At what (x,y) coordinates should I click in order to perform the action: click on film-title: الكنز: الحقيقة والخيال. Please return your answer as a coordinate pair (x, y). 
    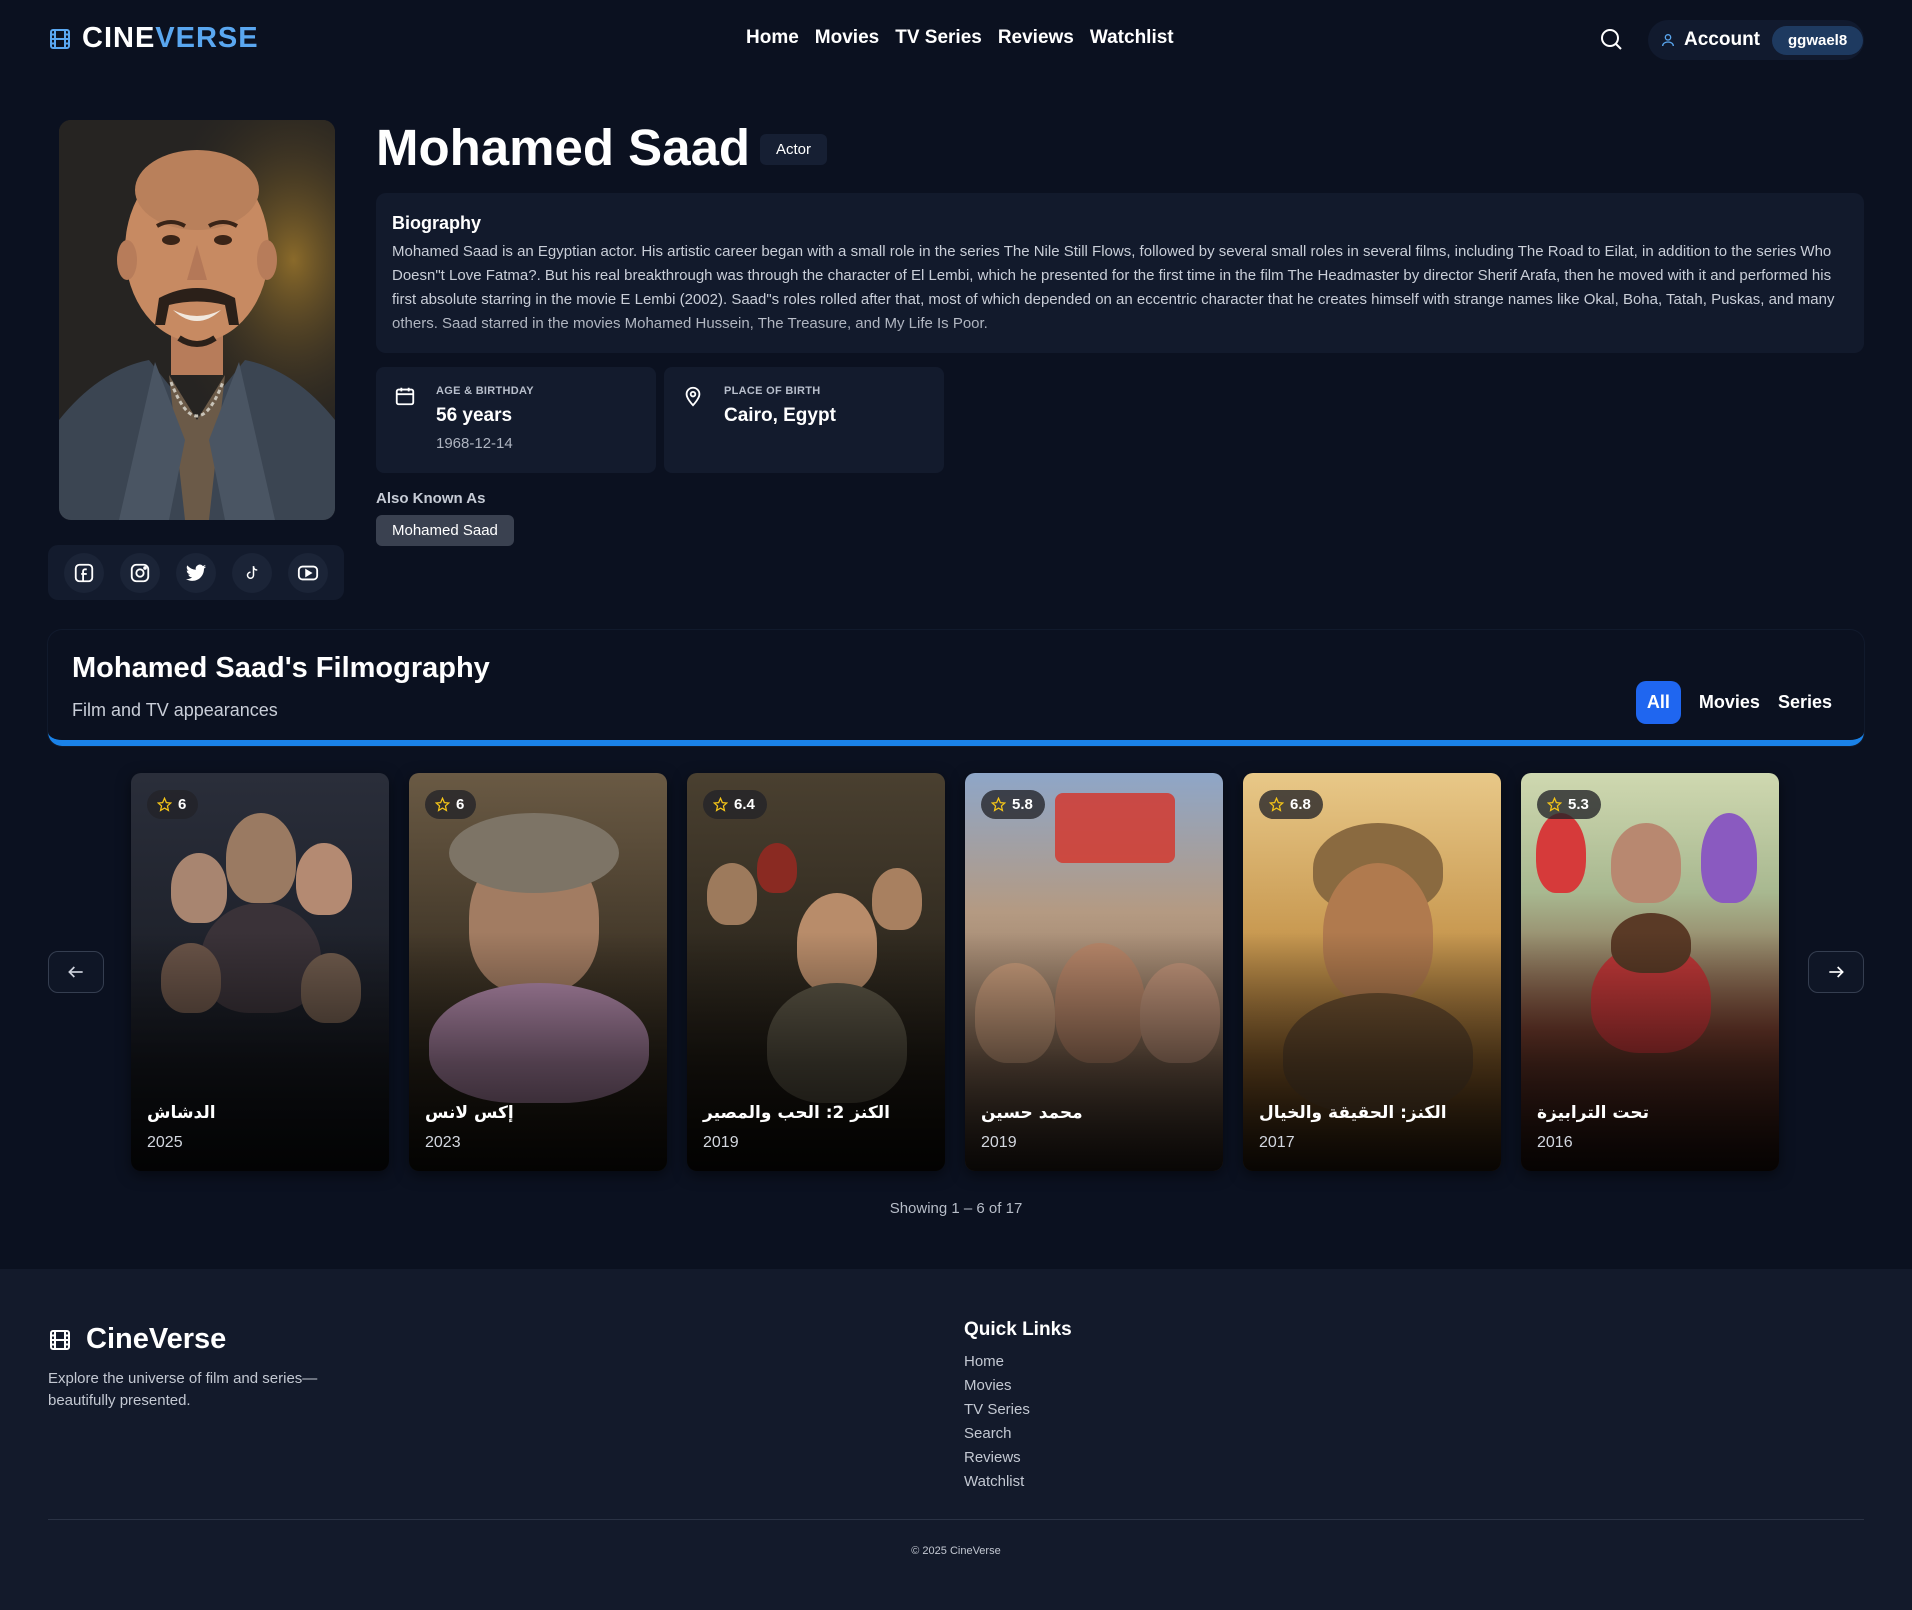
    Looking at the image, I should click on (1353, 1113).